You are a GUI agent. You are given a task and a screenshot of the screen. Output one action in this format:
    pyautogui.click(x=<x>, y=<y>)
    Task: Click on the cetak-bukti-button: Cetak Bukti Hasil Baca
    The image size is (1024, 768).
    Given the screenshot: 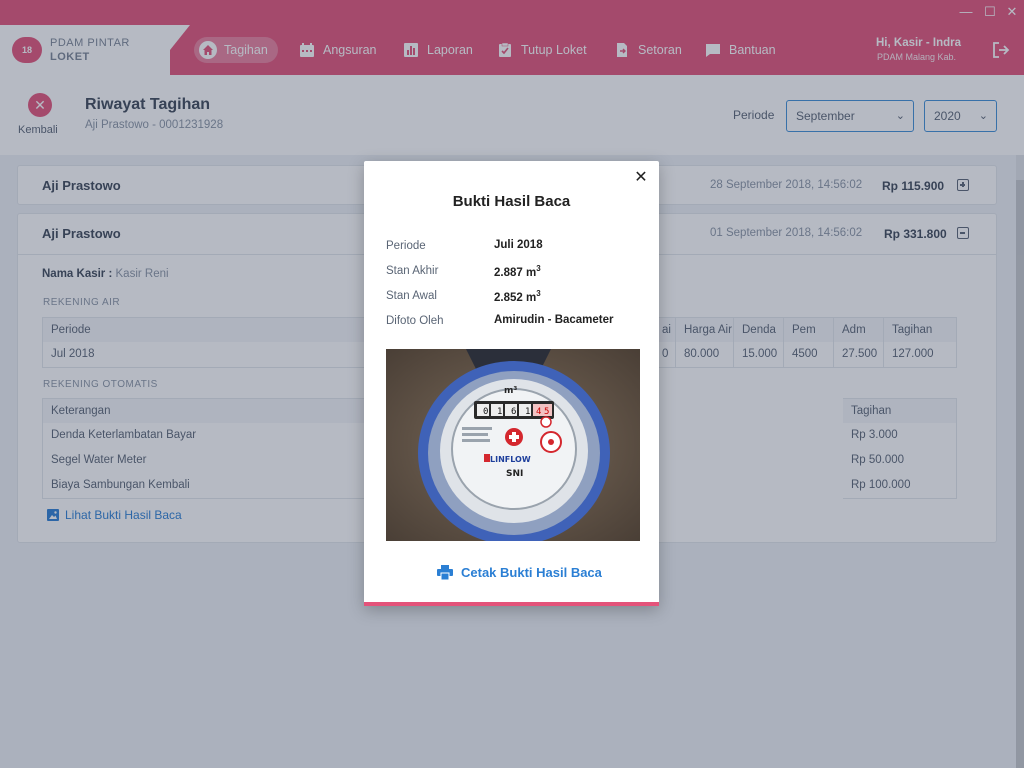 What is the action you would take?
    pyautogui.click(x=519, y=572)
    